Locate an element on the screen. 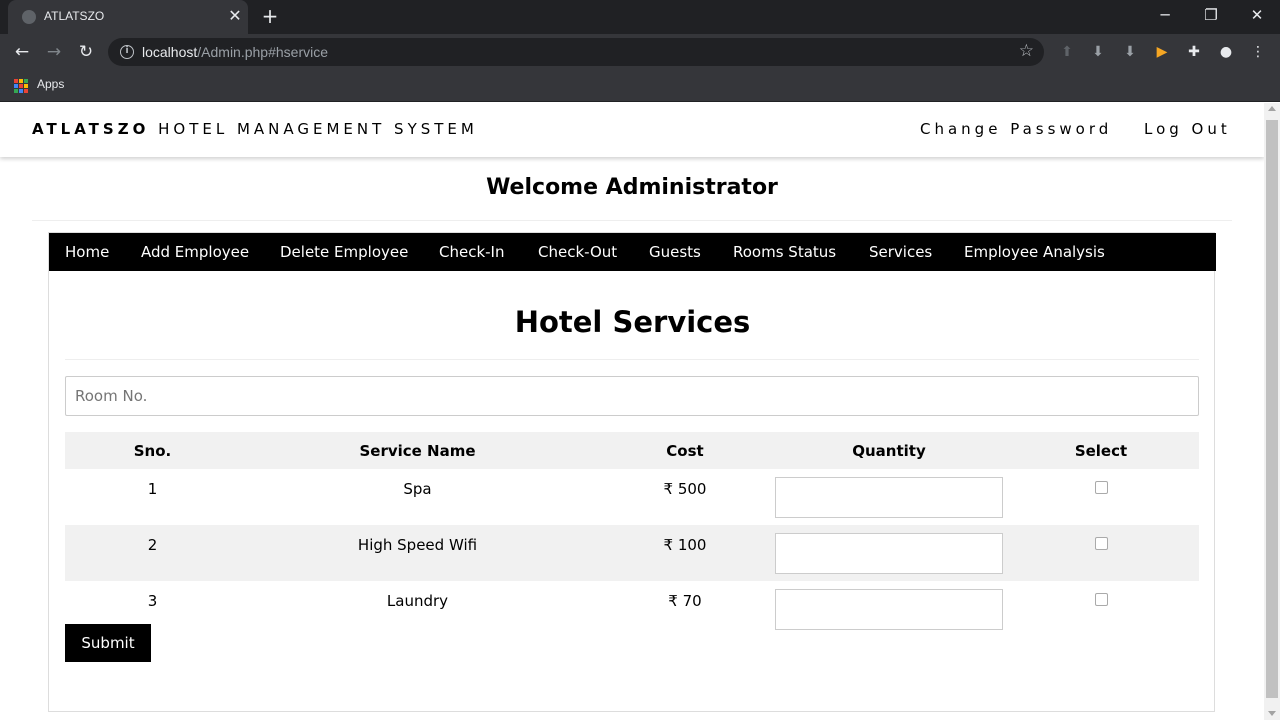 The image size is (1280, 720). nav-delete-employee: Delete Employee is located at coordinates (344, 252).